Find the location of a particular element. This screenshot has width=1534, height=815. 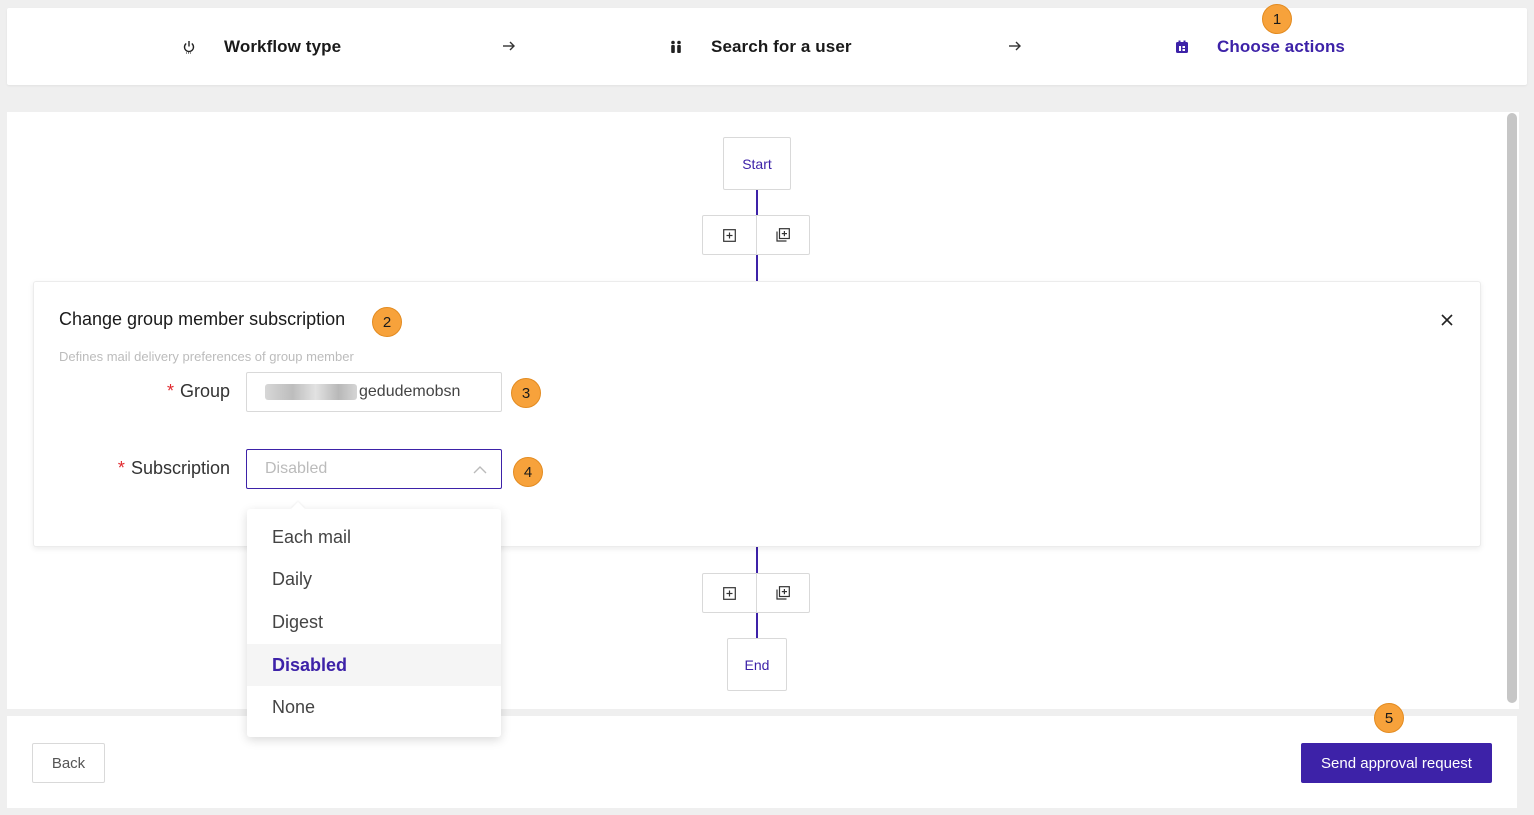

annotation-badge: 4 is located at coordinates (528, 472).